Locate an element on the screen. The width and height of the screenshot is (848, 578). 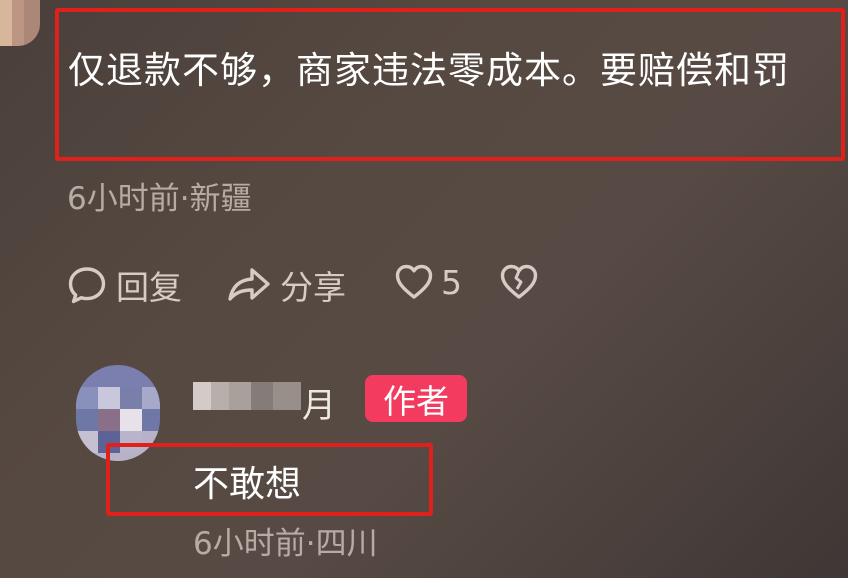
heart-icon is located at coordinates (414, 281).